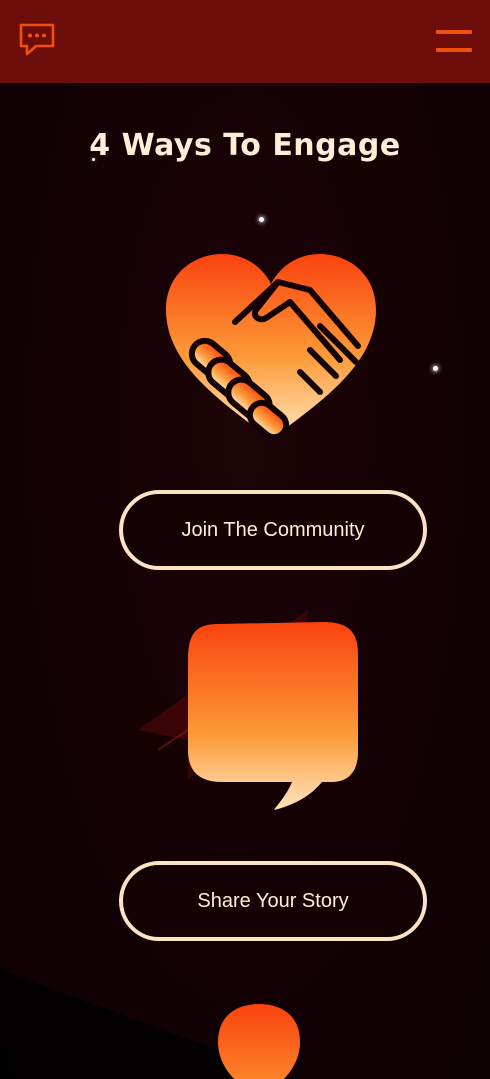 Image resolution: width=490 pixels, height=1079 pixels. I want to click on speech-bubble-icon, so click(273, 716).